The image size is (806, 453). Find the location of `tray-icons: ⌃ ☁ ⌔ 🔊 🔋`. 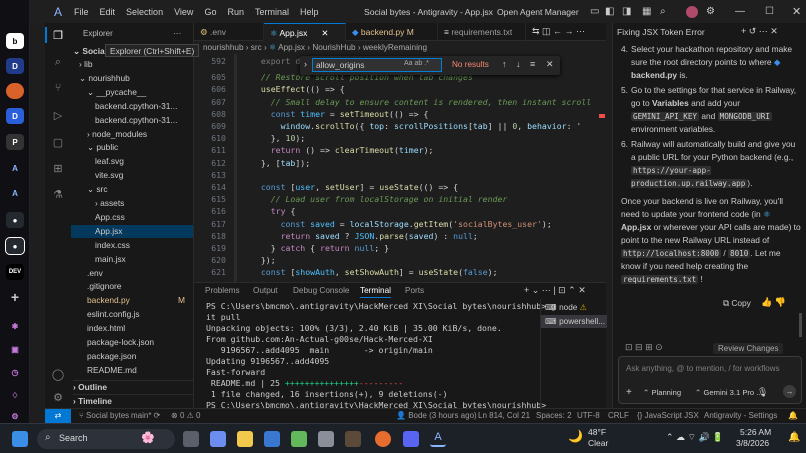

tray-icons: ⌃ ☁ ⌔ 🔊 🔋 is located at coordinates (694, 437).